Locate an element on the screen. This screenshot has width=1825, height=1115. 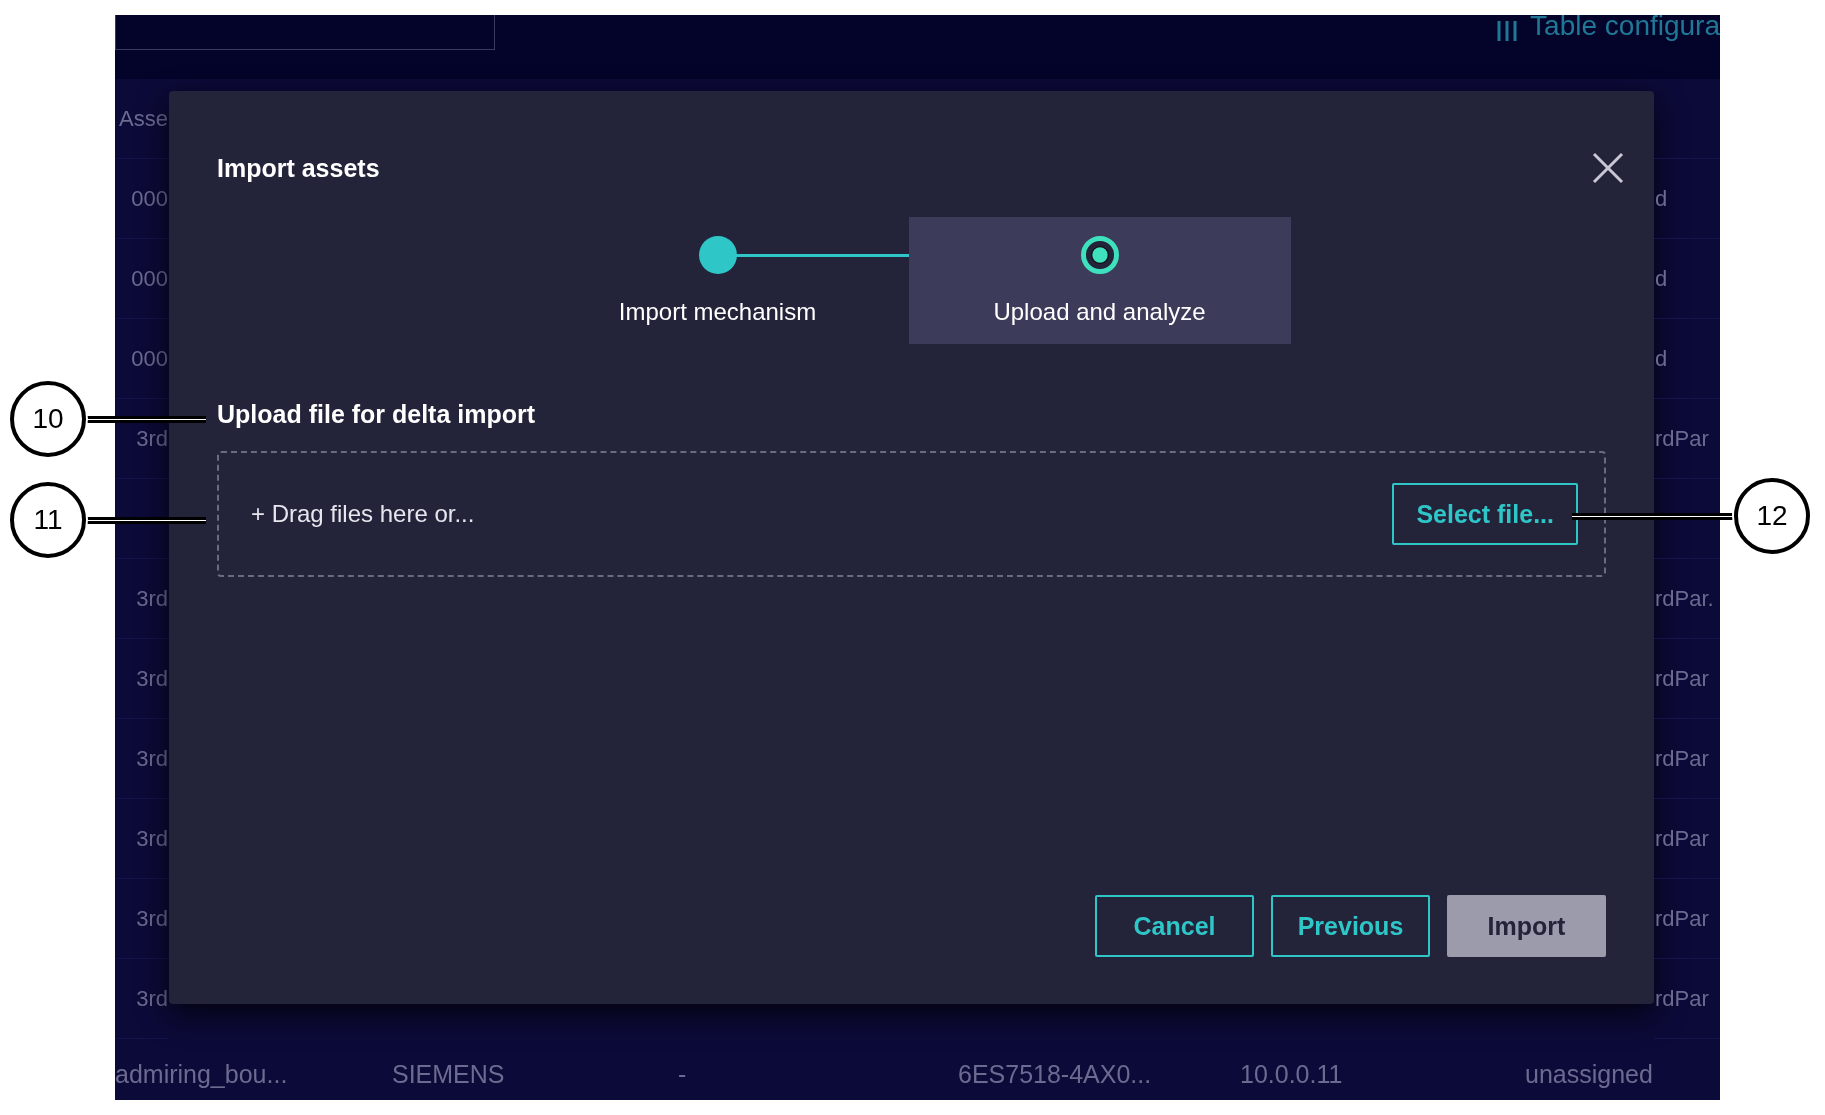
table-cell: rdPar. is located at coordinates (1684, 598).